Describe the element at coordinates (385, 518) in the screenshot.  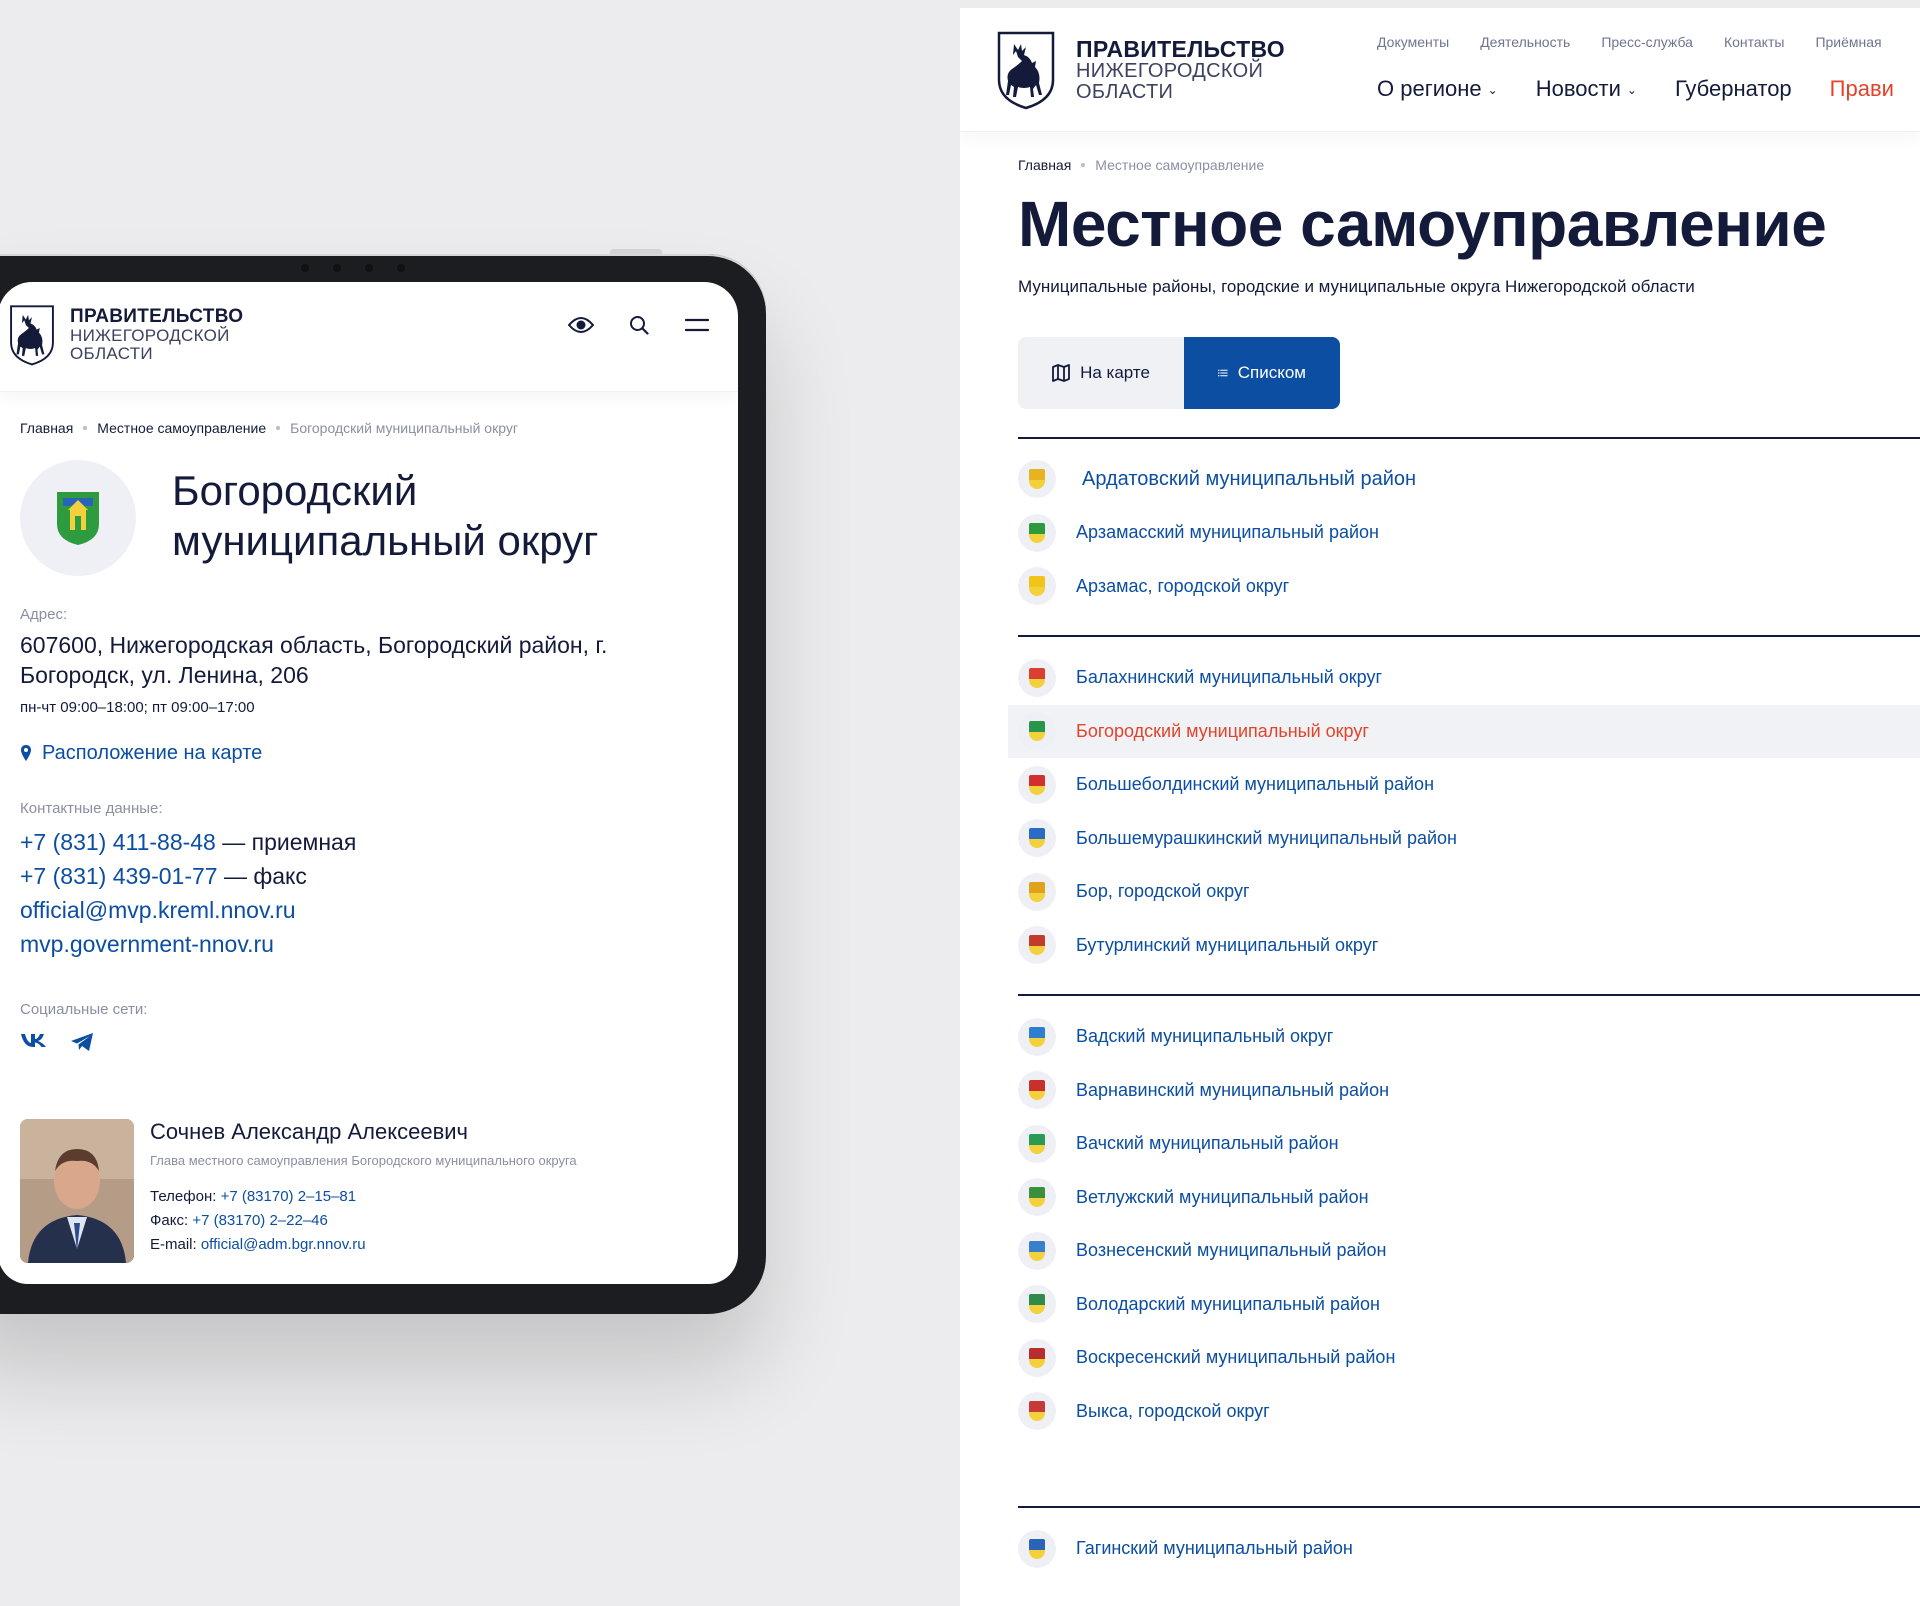
I see `page-title: Богородский муниципальный округ` at that location.